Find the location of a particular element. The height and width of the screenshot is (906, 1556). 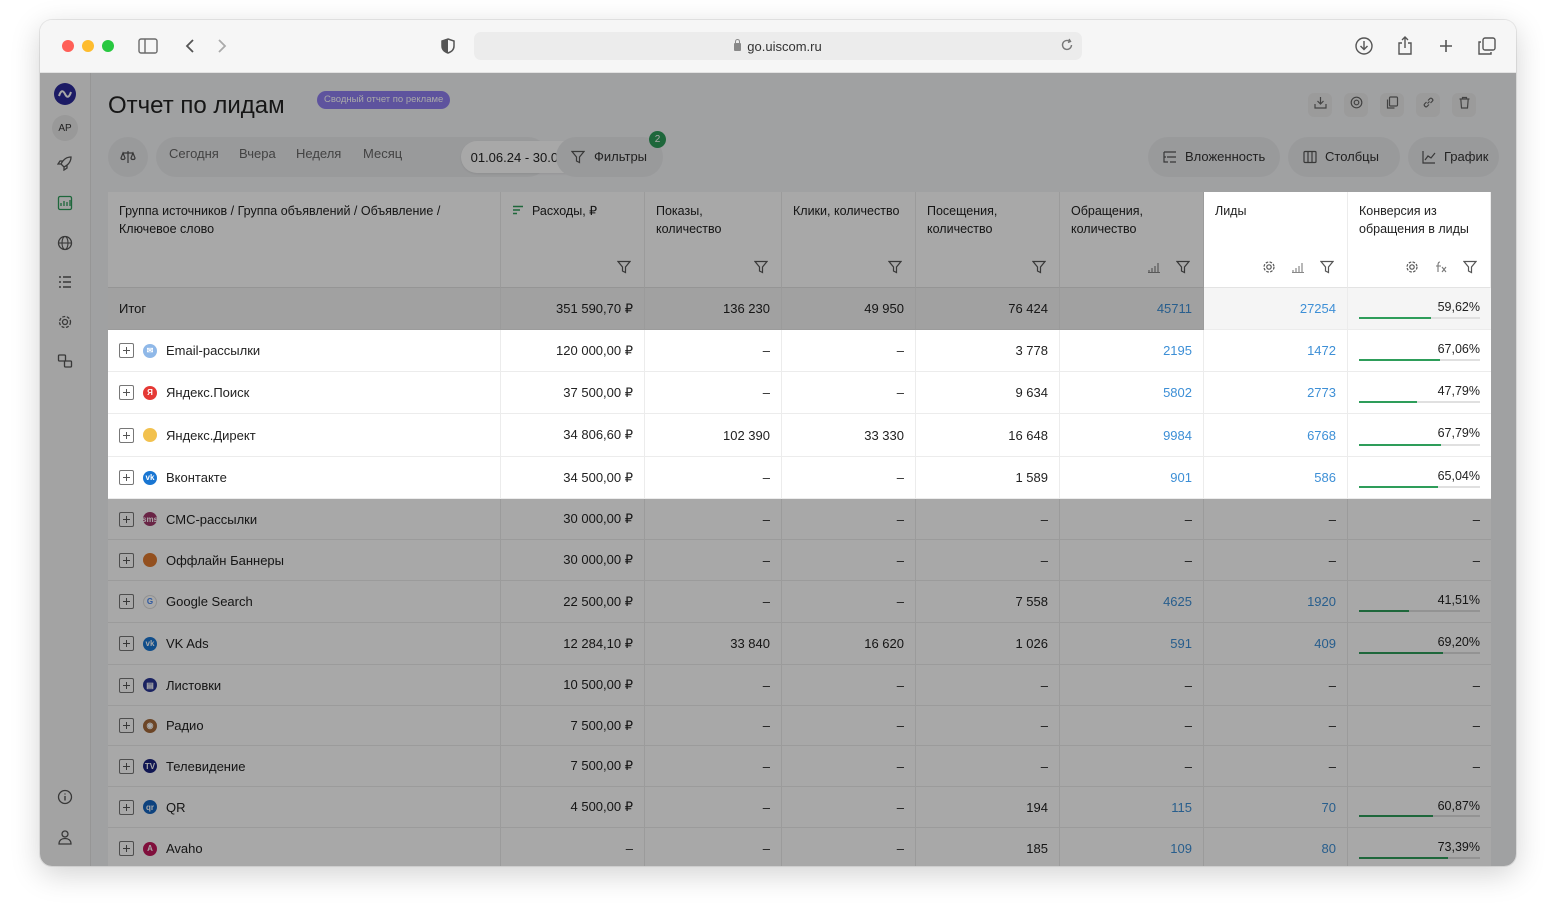

period-yesterday: Вчера is located at coordinates (257, 153).